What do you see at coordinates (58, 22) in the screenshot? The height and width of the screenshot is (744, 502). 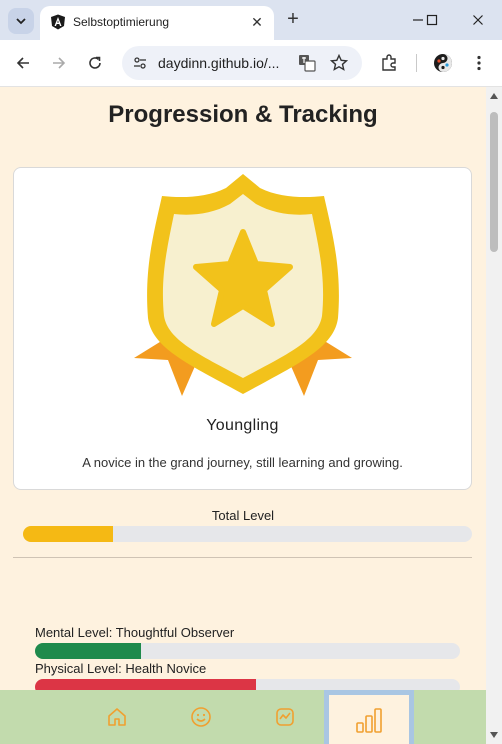 I see `angular-logo-icon` at bounding box center [58, 22].